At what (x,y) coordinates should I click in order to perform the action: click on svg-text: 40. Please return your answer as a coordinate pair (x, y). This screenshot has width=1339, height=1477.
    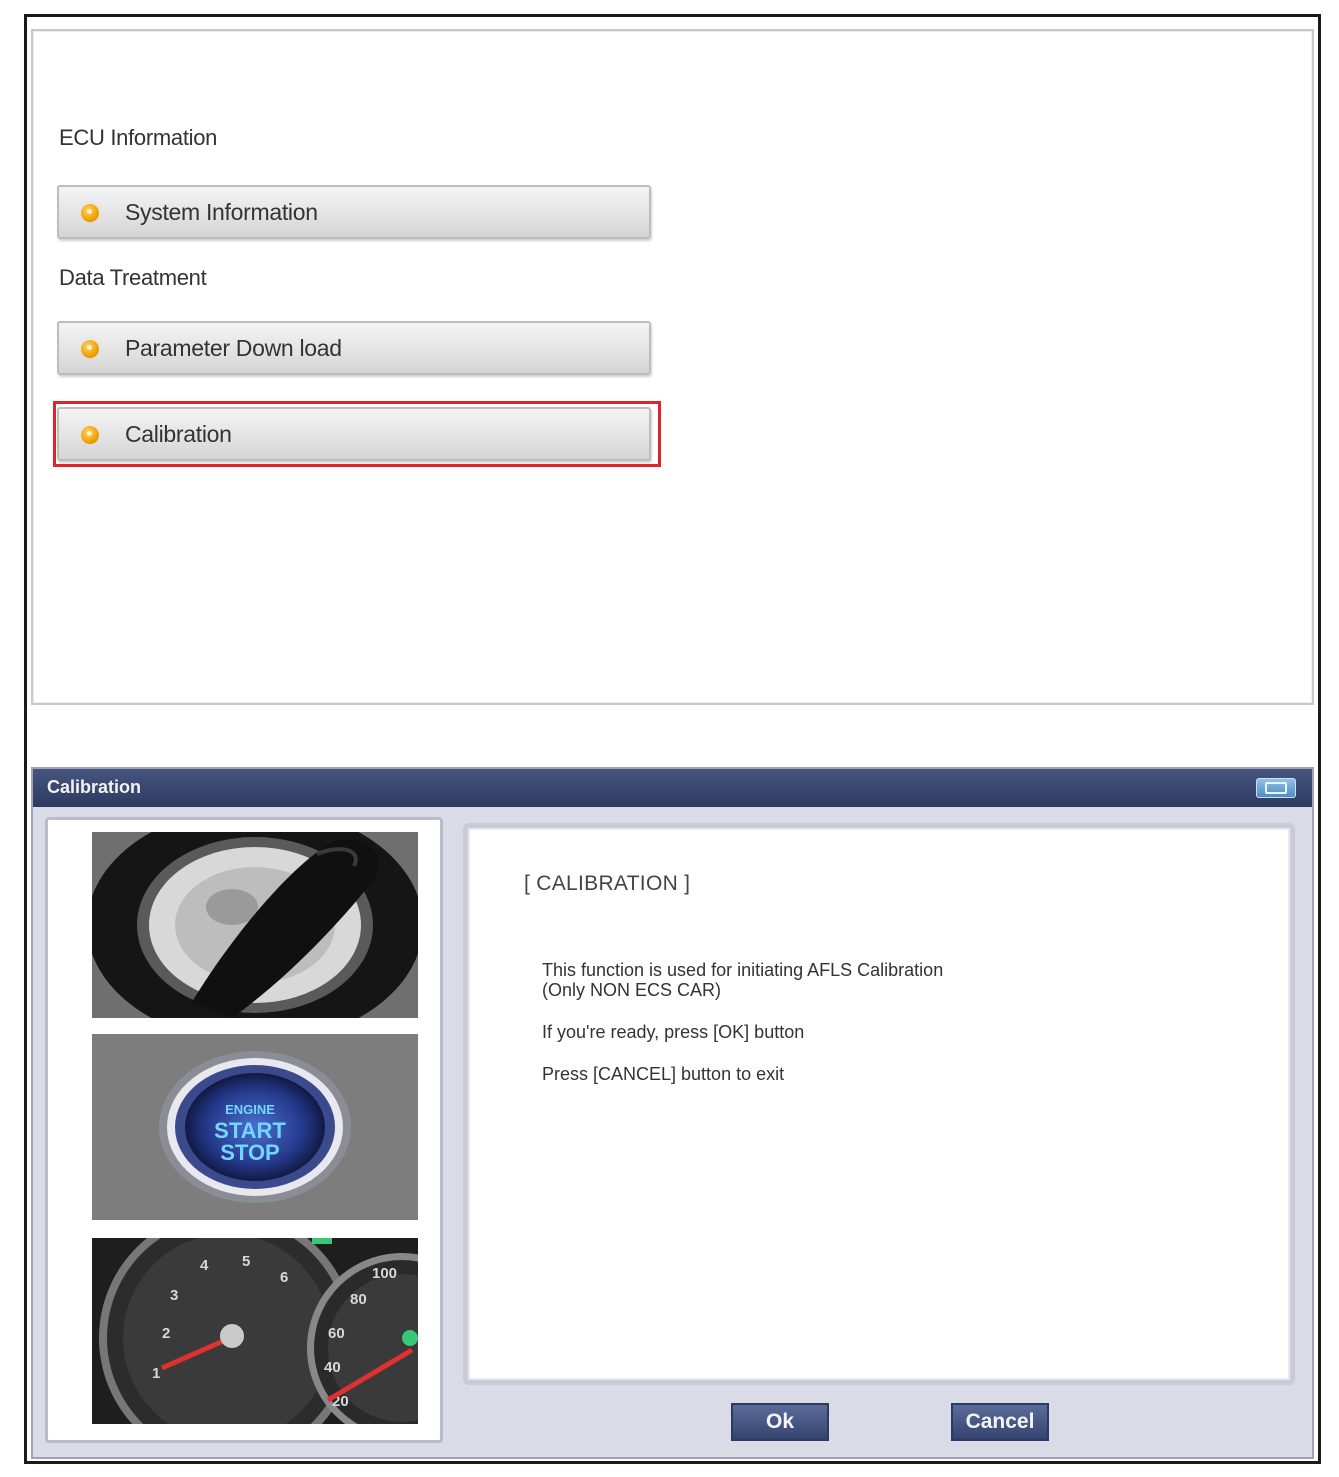
    Looking at the image, I should click on (332, 1367).